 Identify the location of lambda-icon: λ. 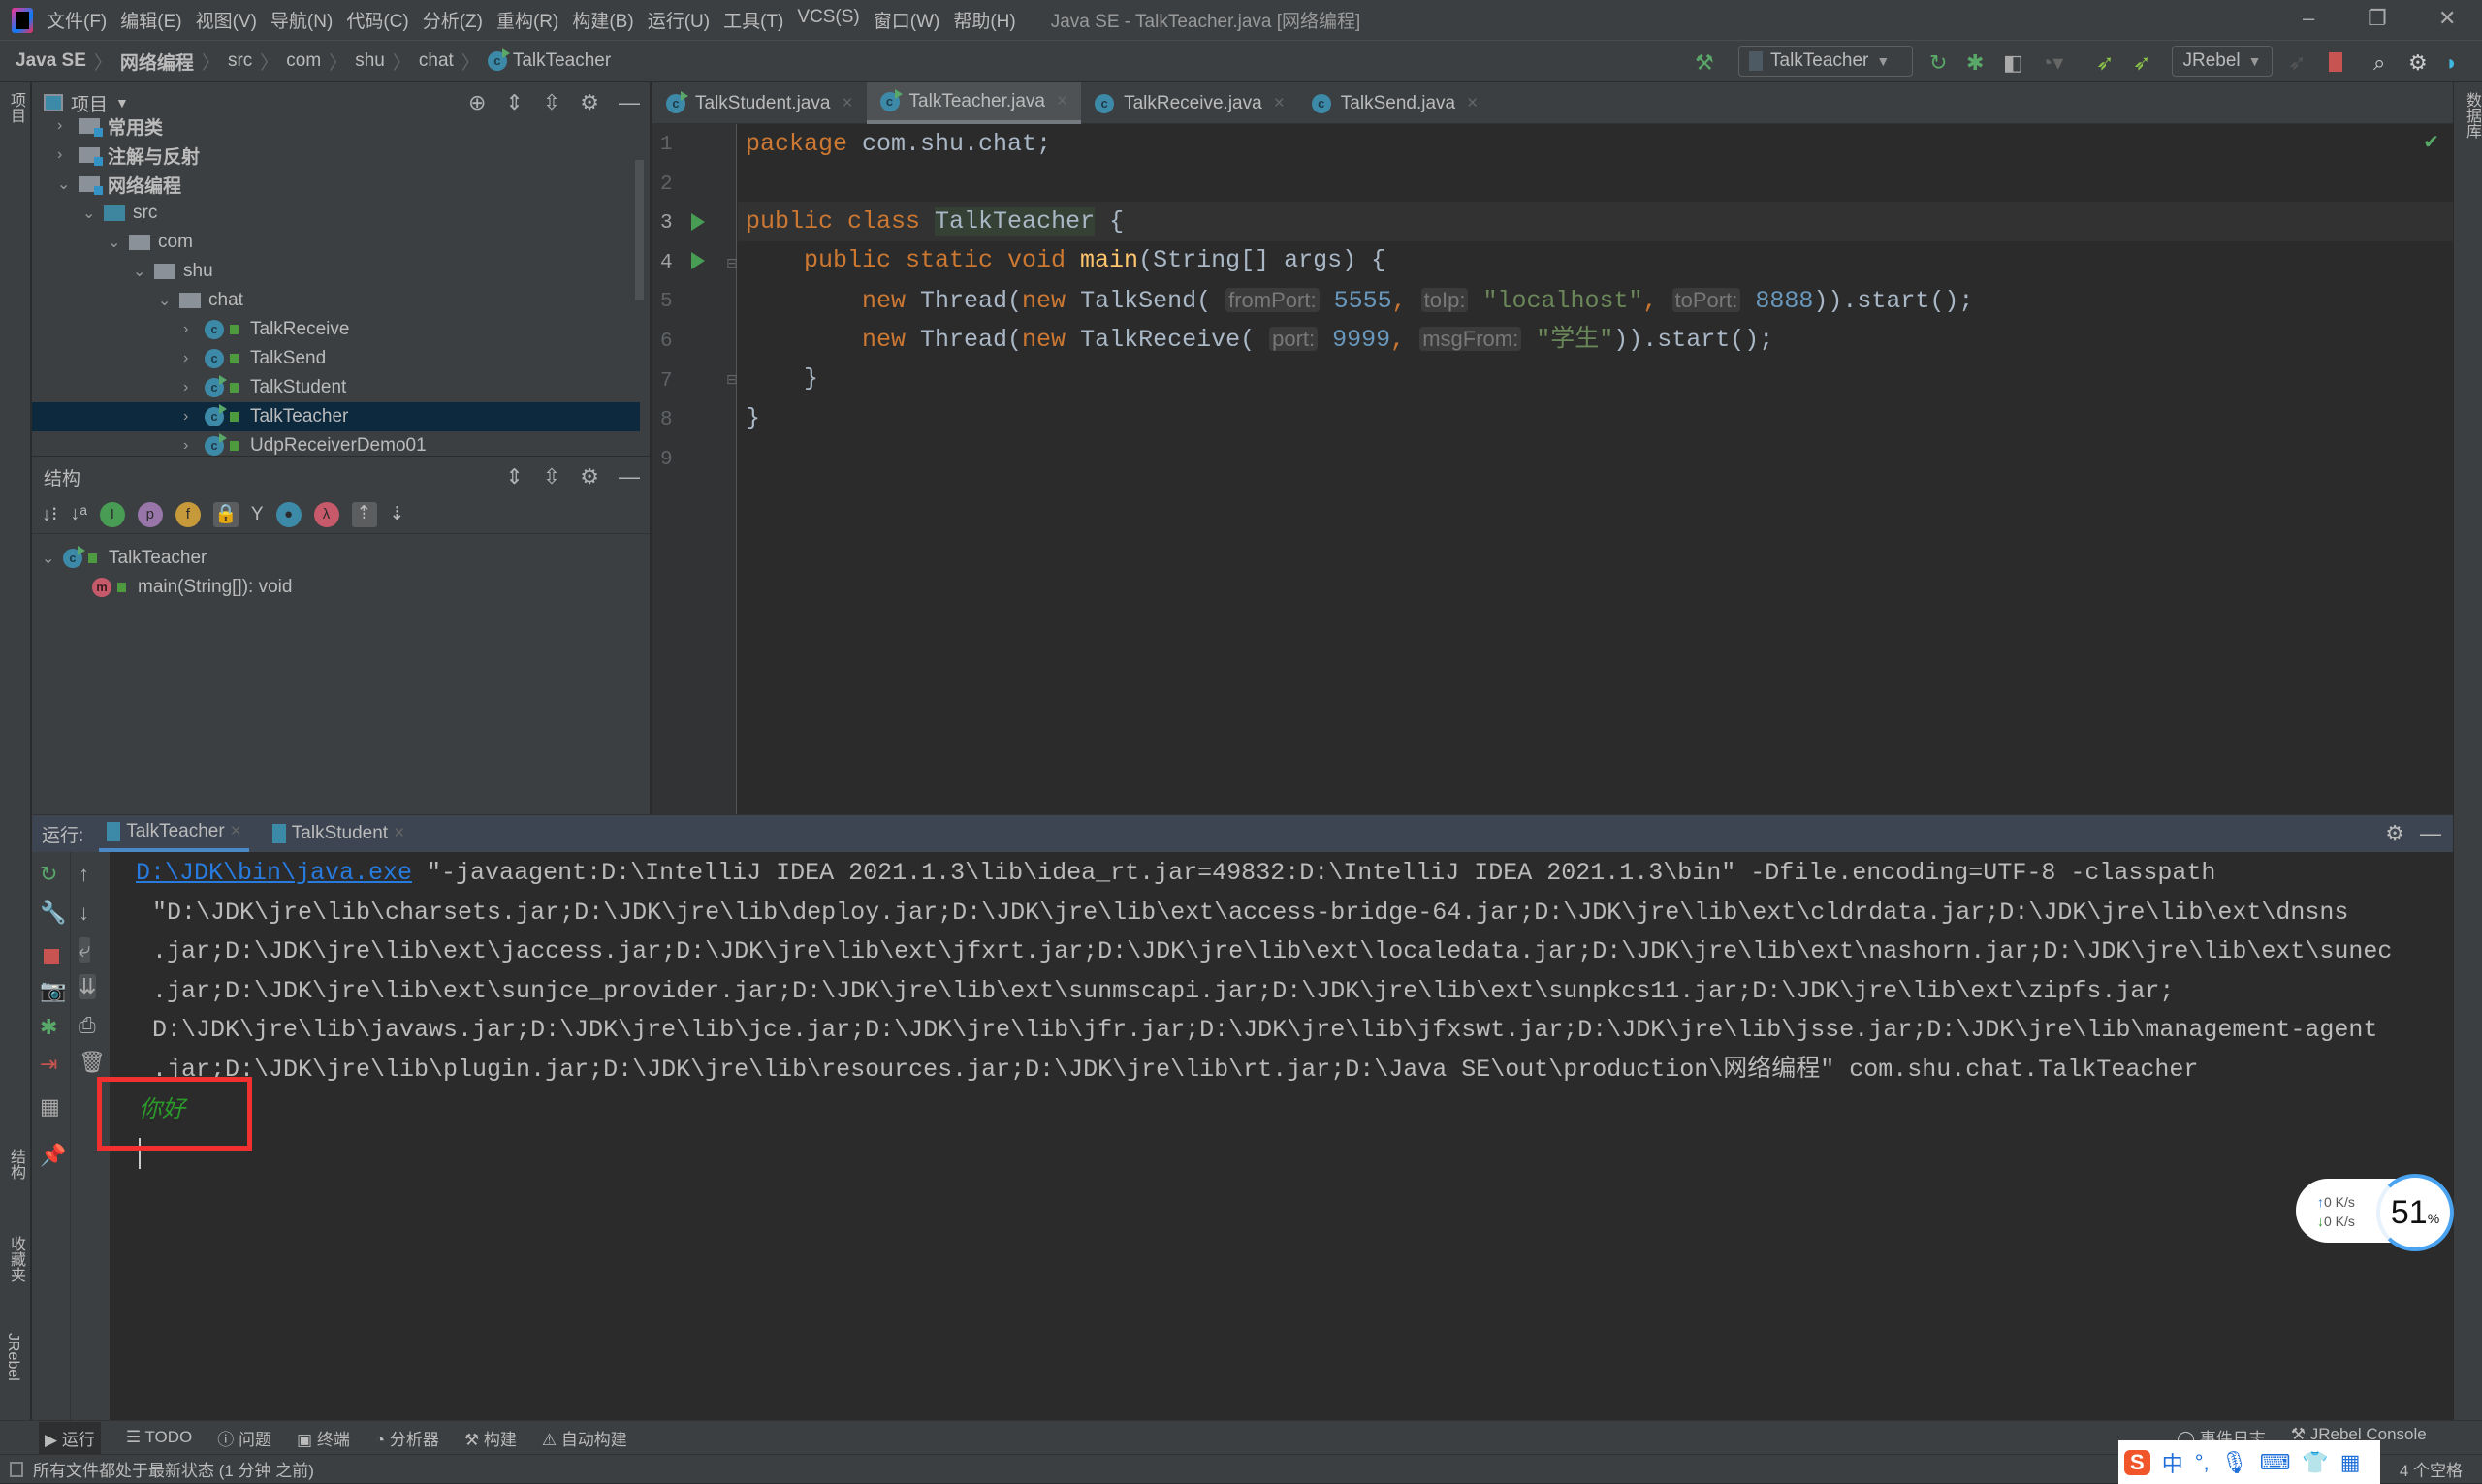
(326, 514).